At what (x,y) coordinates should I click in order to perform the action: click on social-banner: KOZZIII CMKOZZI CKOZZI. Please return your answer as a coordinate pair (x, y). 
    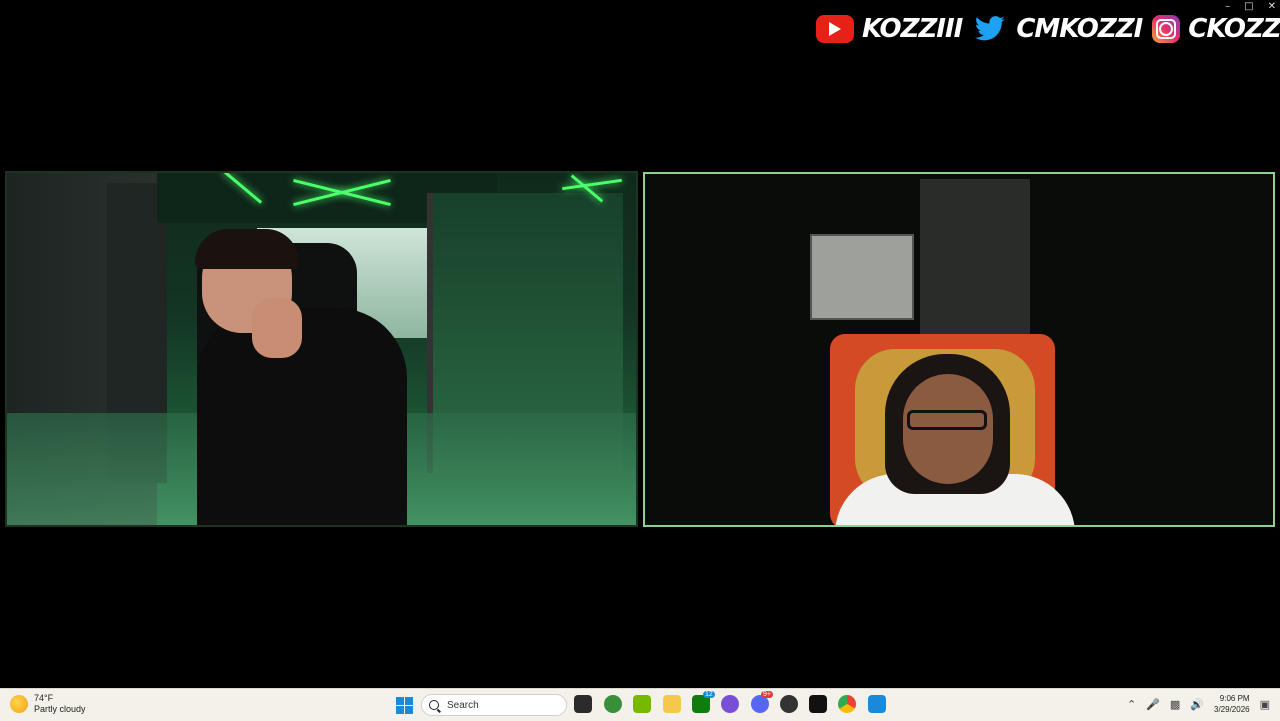
    Looking at the image, I should click on (1048, 29).